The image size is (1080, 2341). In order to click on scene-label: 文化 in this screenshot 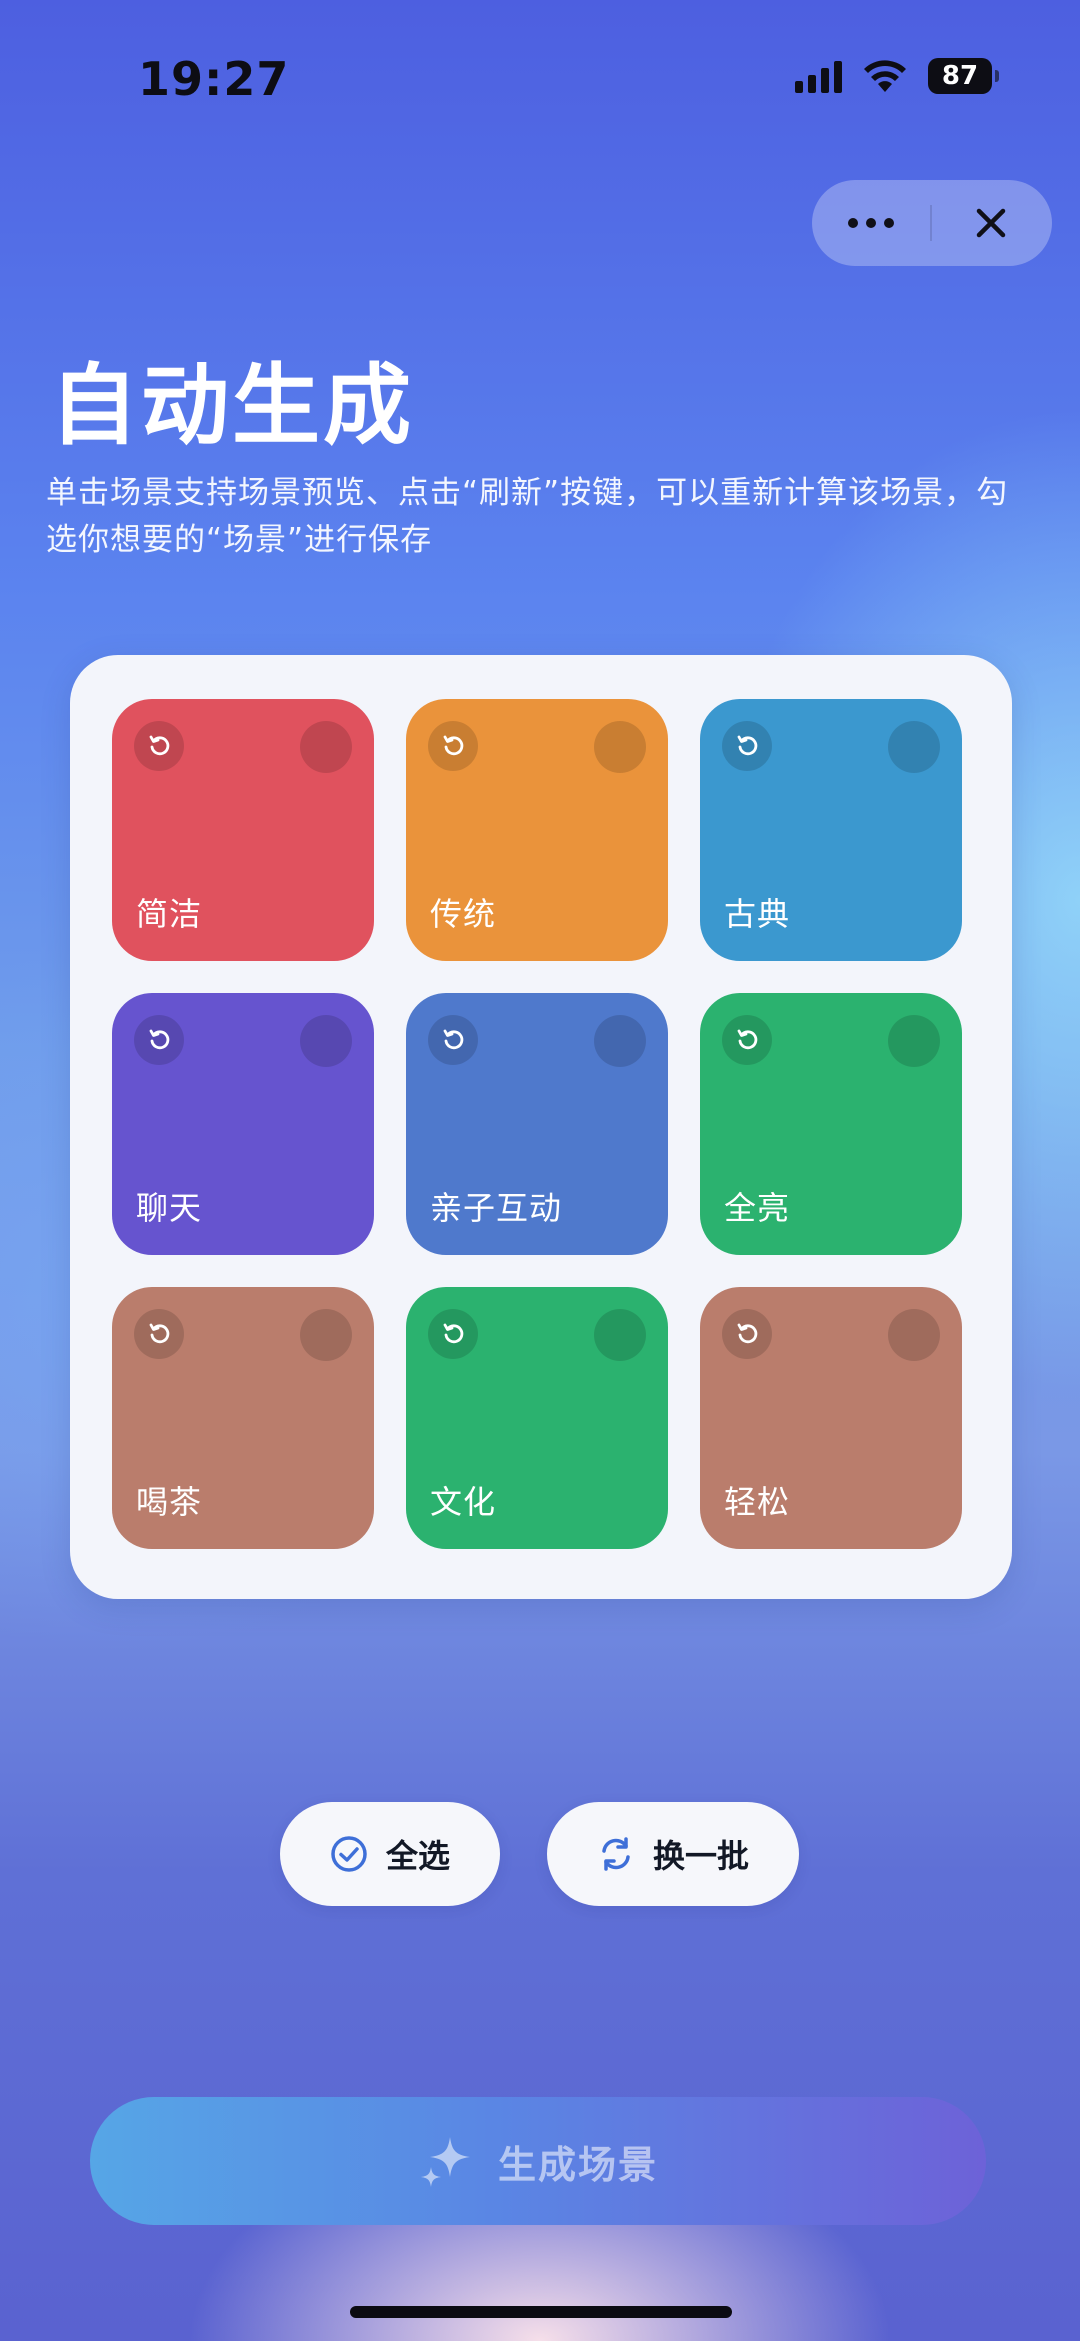, I will do `click(463, 1502)`.